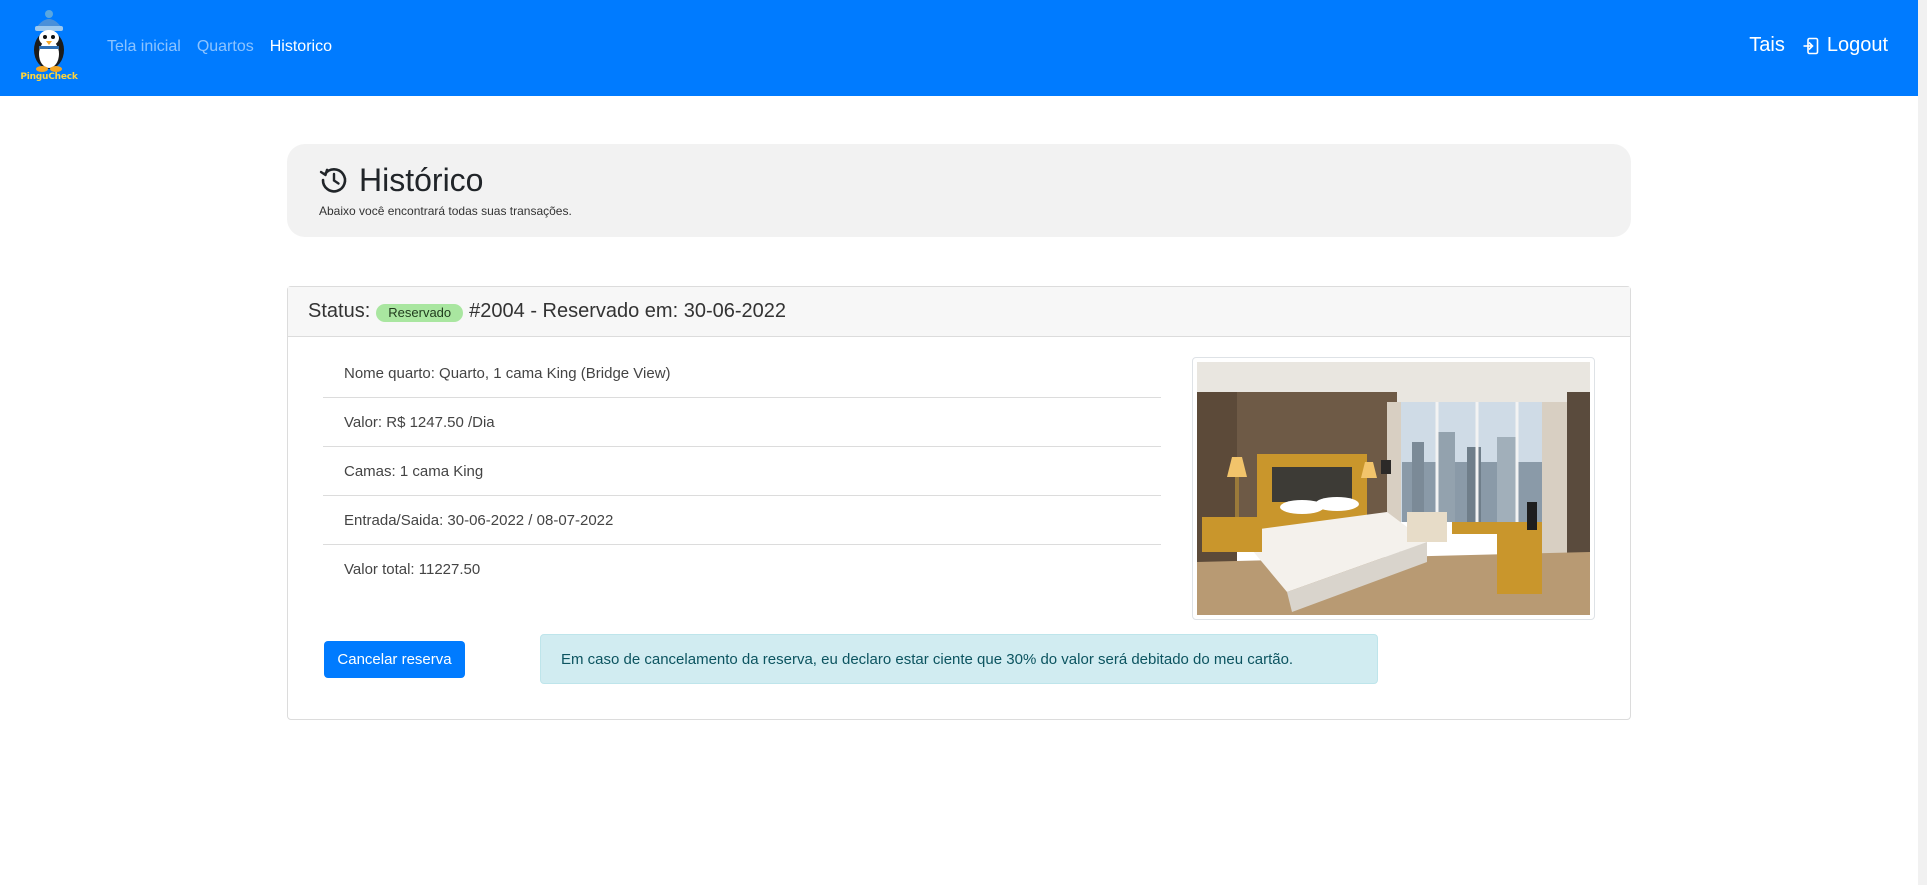  I want to click on nav-link-quartos: Quartos, so click(225, 47).